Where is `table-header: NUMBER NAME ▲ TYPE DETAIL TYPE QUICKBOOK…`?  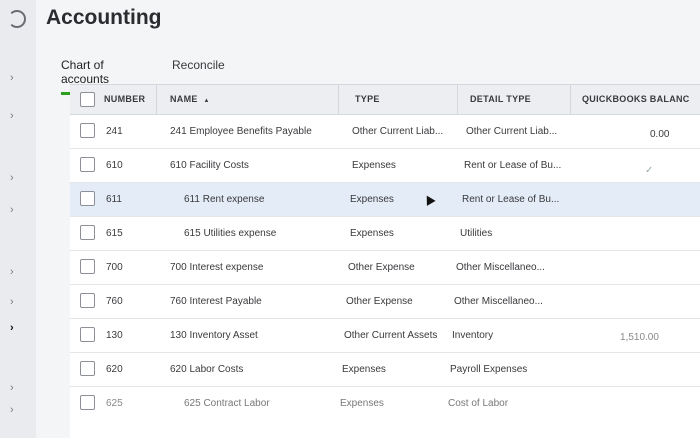
table-header: NUMBER NAME ▲ TYPE DETAIL TYPE QUICKBOOK… is located at coordinates (385, 100).